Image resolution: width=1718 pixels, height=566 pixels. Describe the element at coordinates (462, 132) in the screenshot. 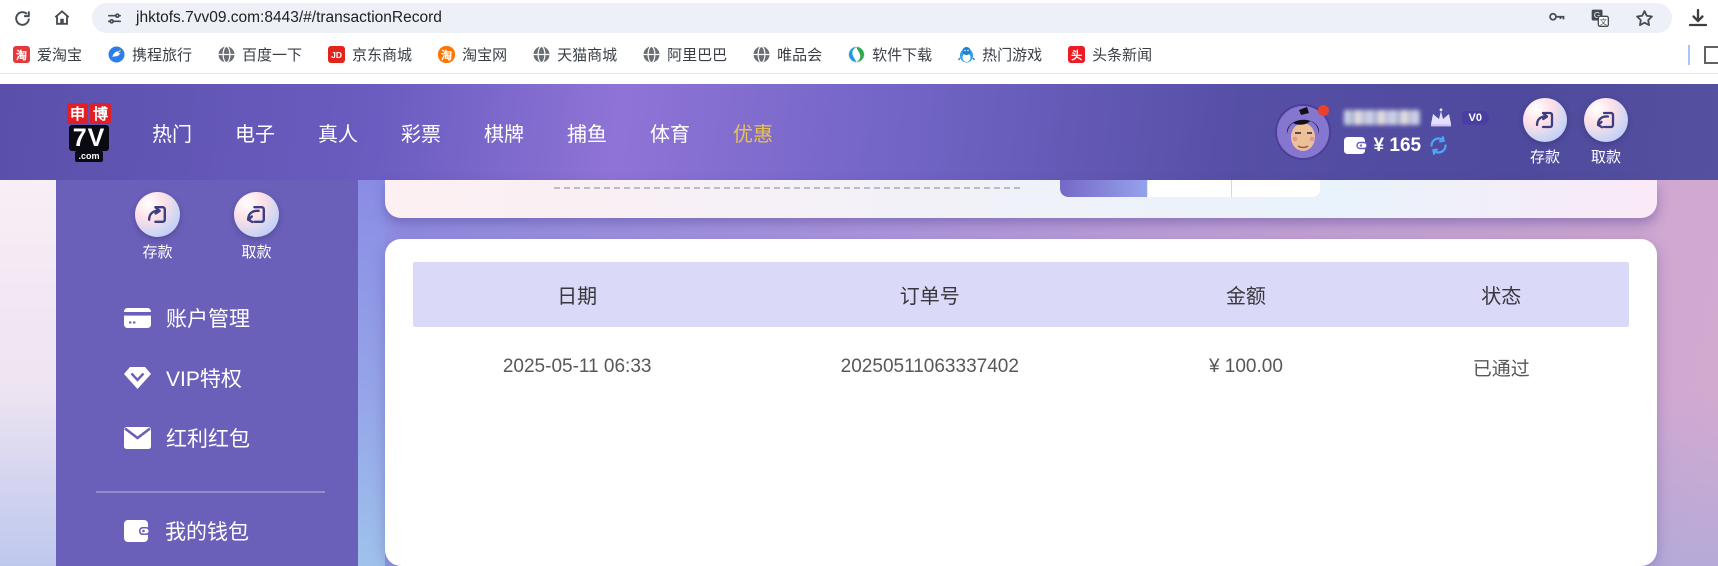

I see `main-nav: 热门 电子 真人 彩票 棋牌 捕鱼 体育 优惠` at that location.